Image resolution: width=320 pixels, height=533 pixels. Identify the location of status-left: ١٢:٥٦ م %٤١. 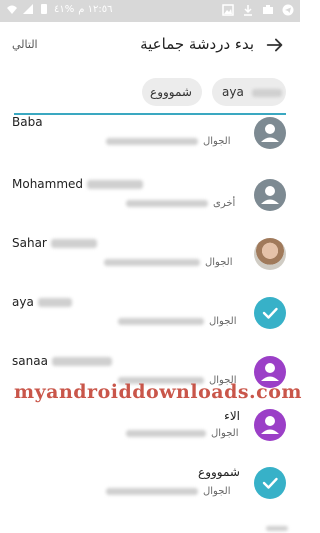
(59, 9).